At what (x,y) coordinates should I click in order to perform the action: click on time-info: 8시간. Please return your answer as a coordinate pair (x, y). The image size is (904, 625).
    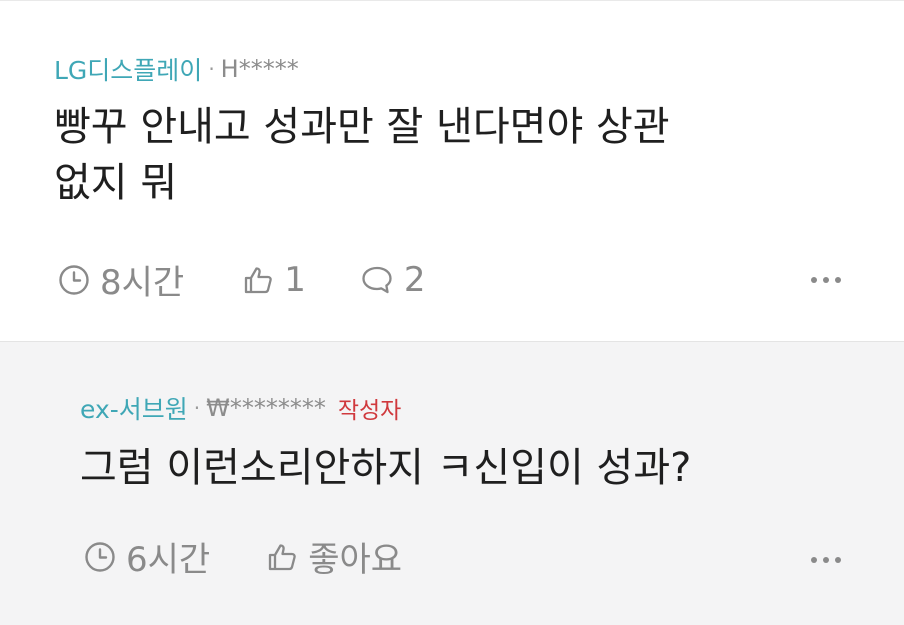
    Looking at the image, I should click on (121, 279).